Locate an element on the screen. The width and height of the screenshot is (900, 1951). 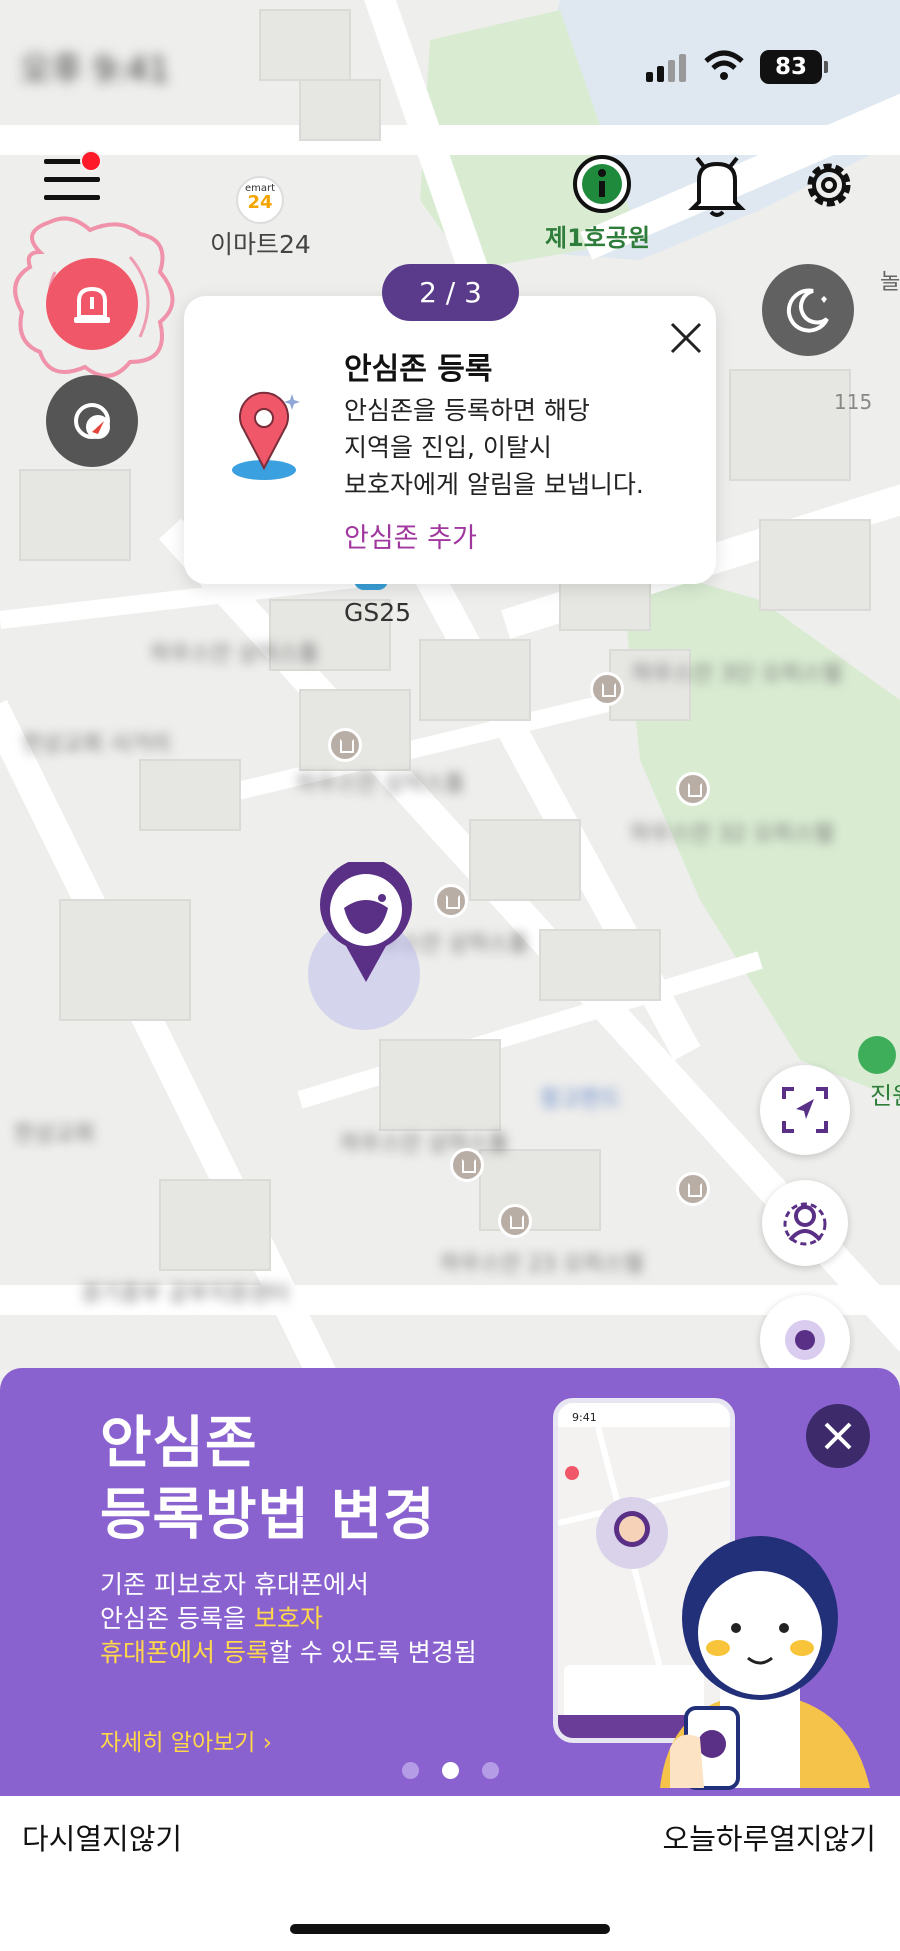
tooltip-title: 안심존 등록 is located at coordinates (418, 369).